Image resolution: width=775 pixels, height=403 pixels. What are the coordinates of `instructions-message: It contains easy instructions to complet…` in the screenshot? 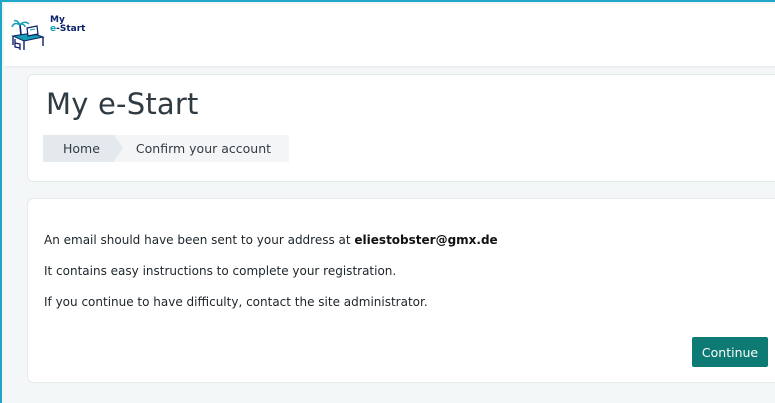 It's located at (220, 271).